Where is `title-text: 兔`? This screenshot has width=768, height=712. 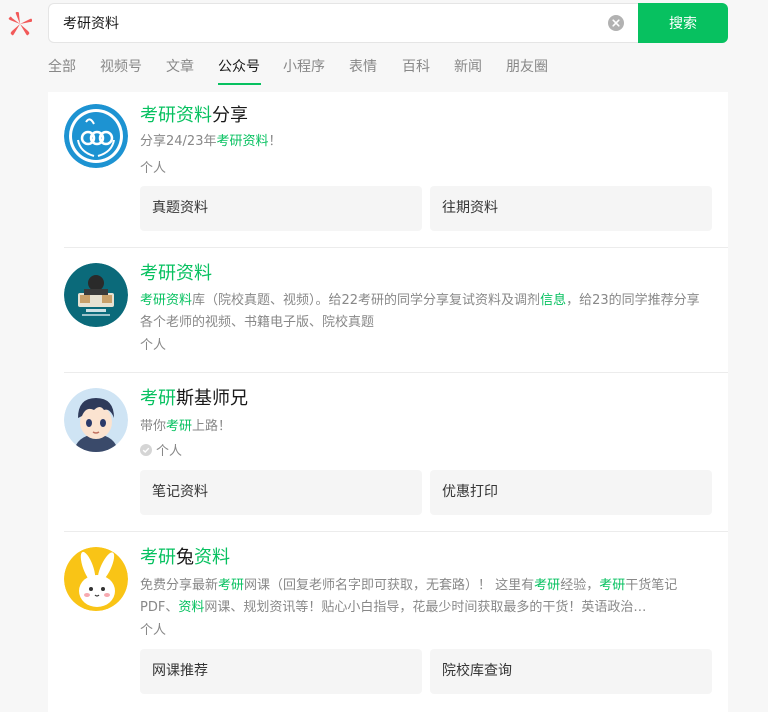
title-text: 兔 is located at coordinates (185, 557).